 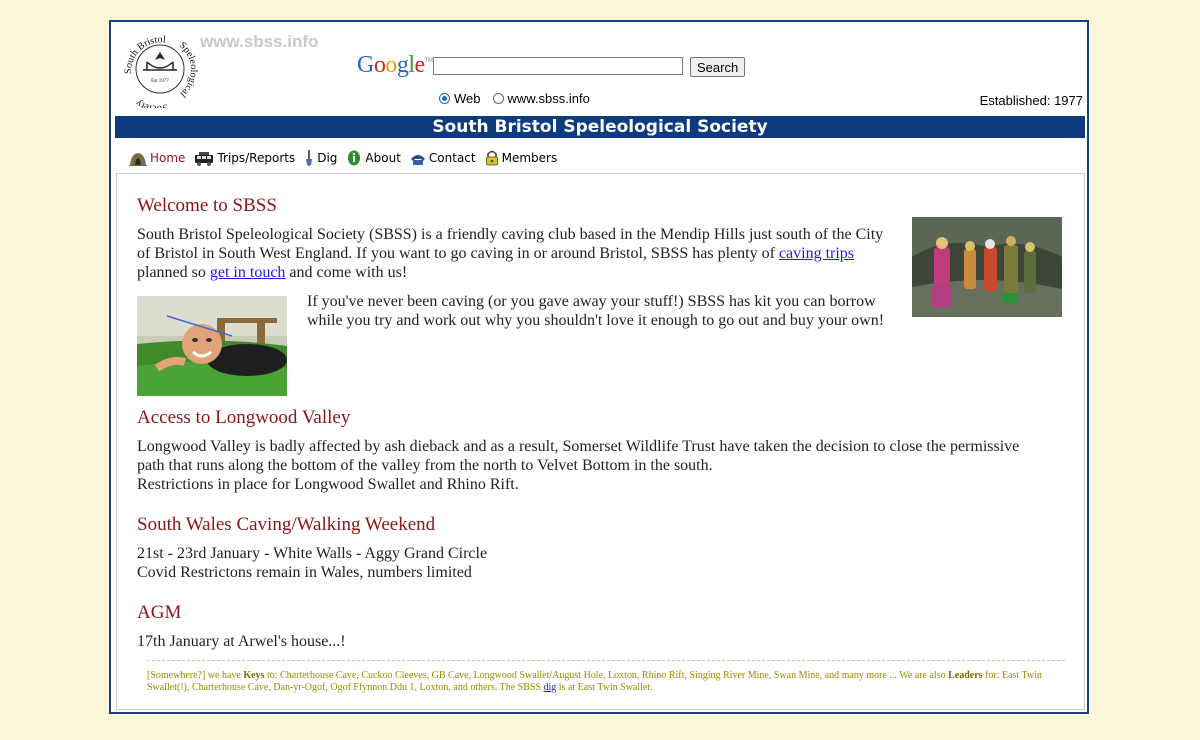 I want to click on nav-members: Members, so click(x=521, y=158).